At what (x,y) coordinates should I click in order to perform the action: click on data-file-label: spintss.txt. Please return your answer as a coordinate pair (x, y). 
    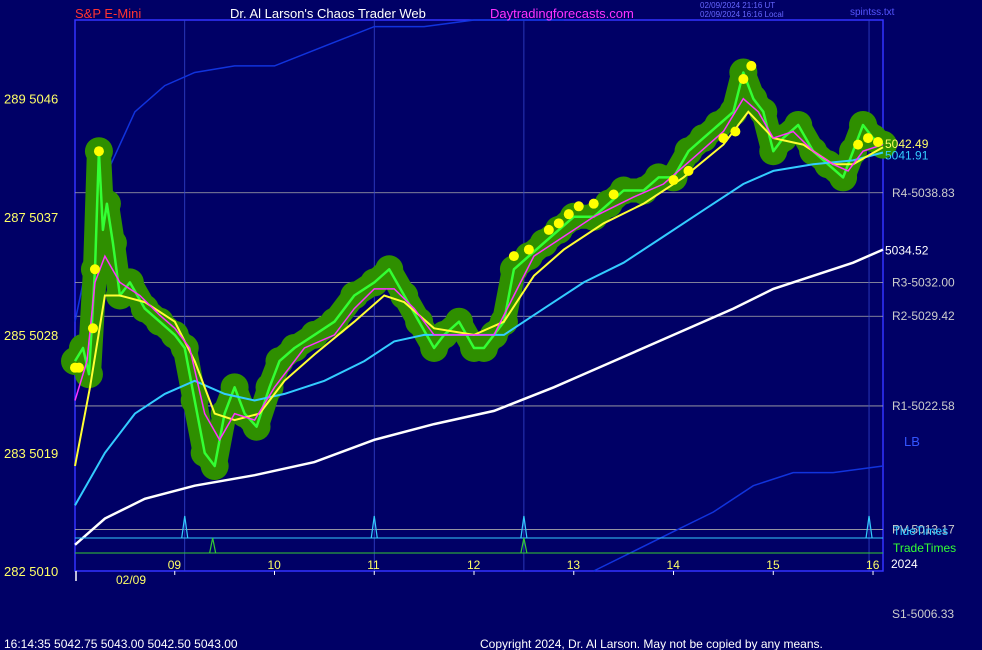
    Looking at the image, I should click on (872, 12).